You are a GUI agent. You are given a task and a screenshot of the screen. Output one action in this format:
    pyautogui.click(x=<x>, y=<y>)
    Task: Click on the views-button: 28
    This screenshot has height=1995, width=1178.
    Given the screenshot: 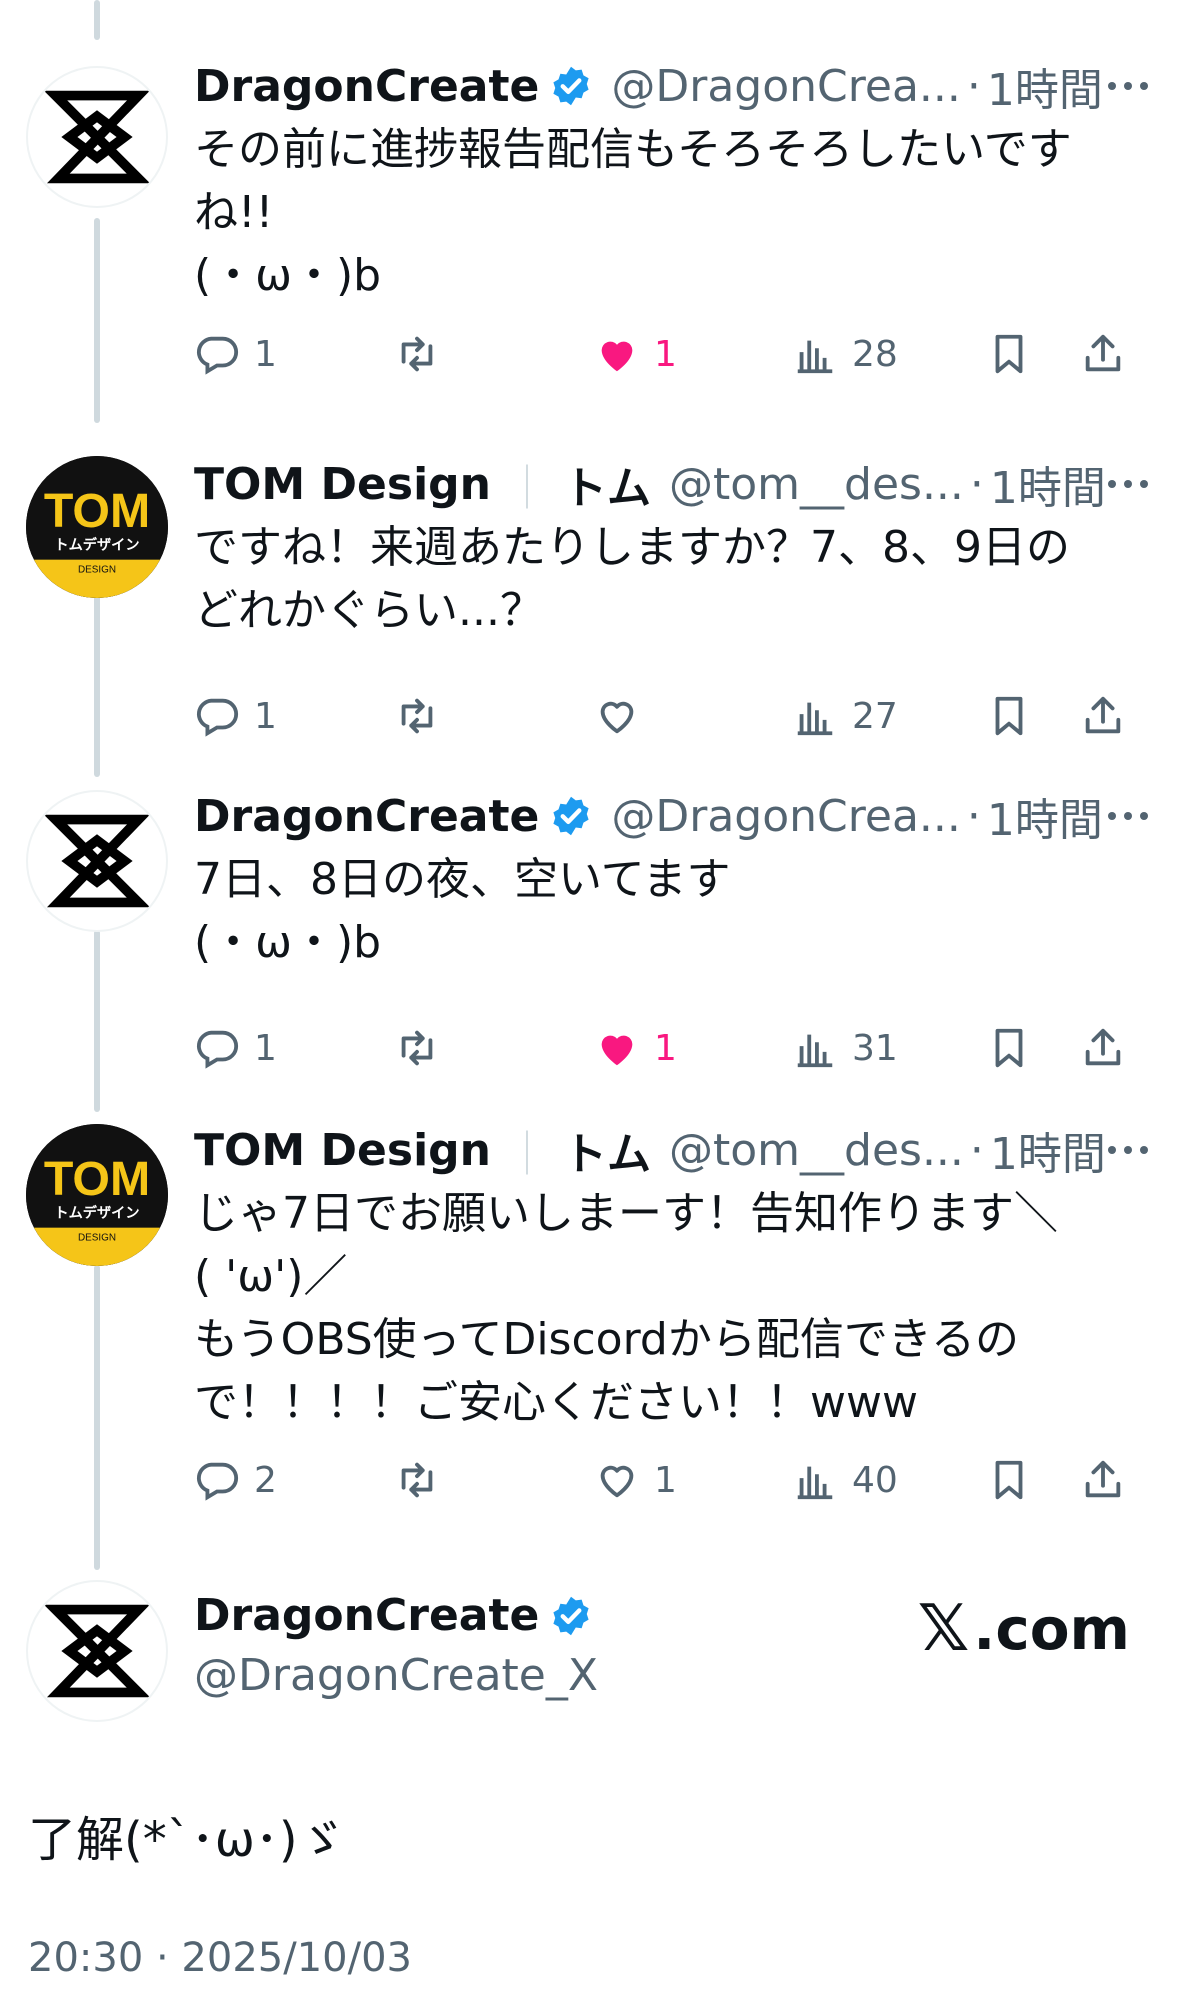 What is the action you would take?
    pyautogui.click(x=845, y=354)
    